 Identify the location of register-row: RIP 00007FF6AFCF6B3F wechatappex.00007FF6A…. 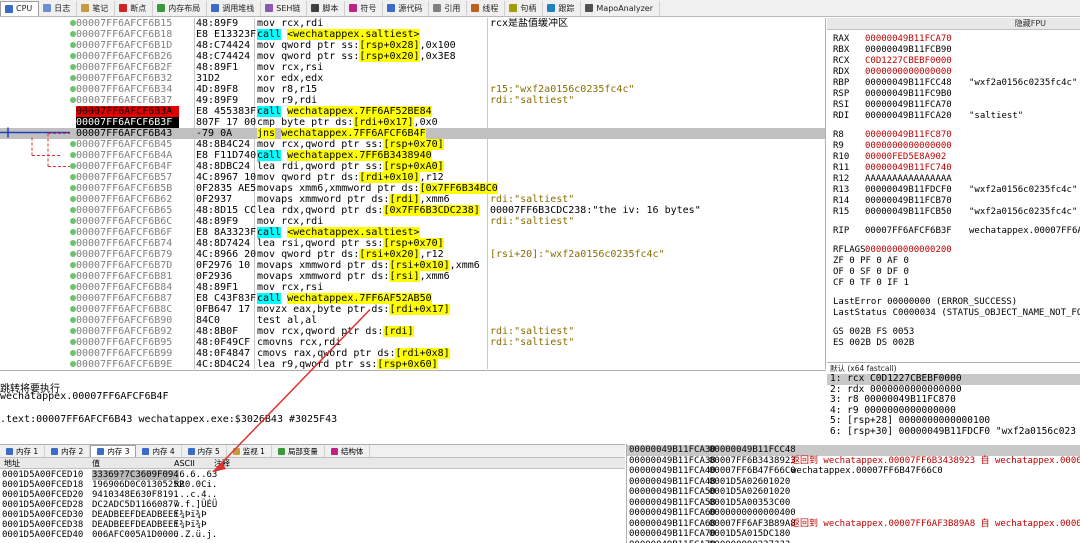
(956, 231).